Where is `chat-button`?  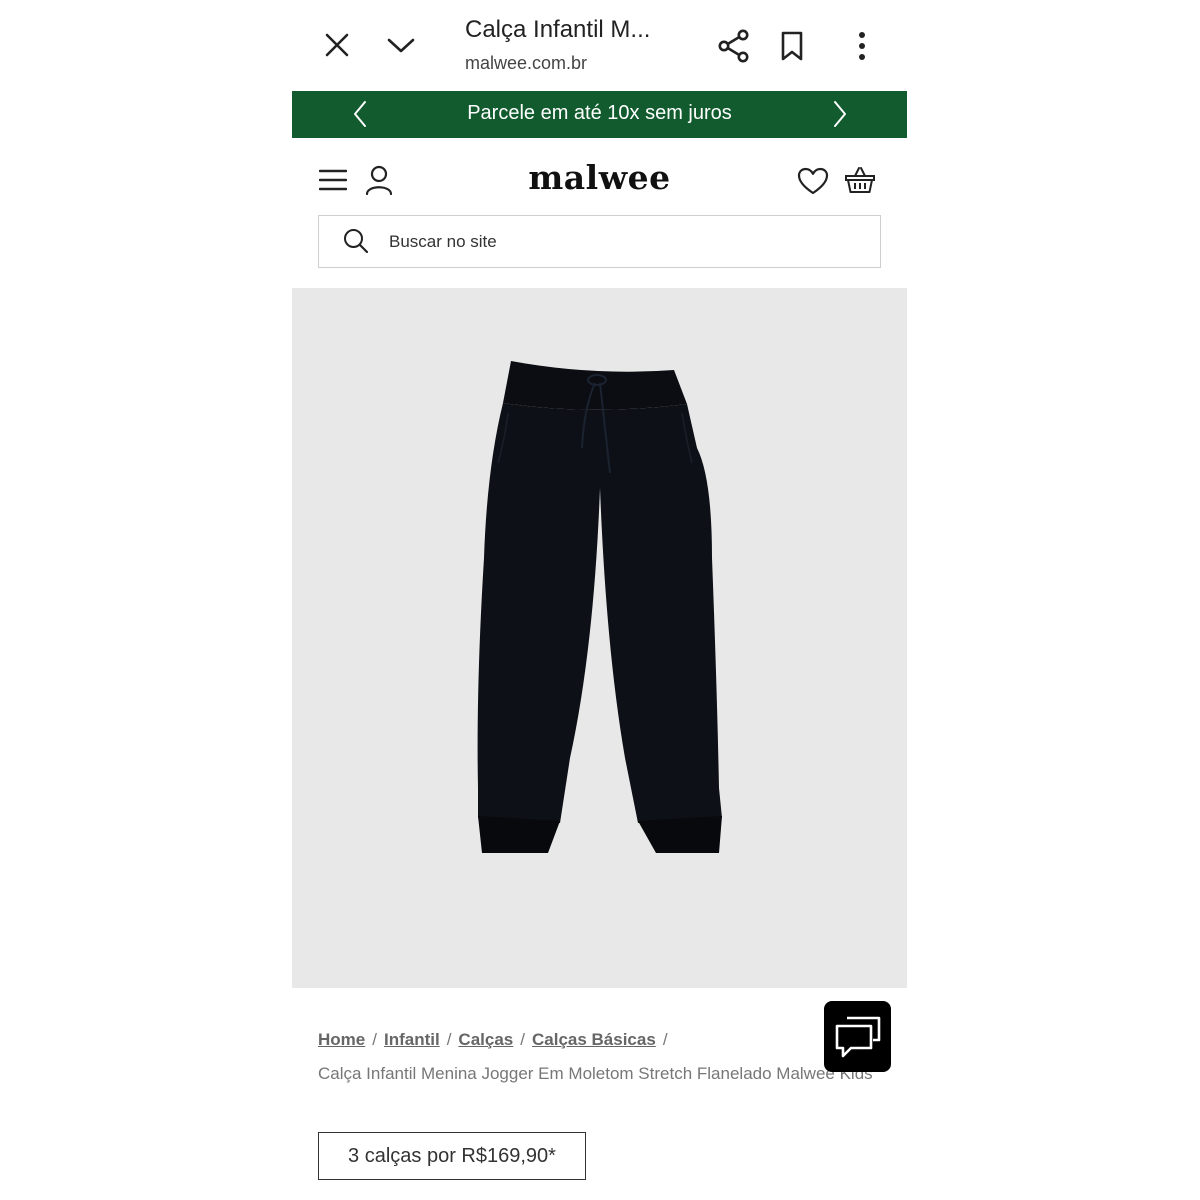 chat-button is located at coordinates (857, 1036).